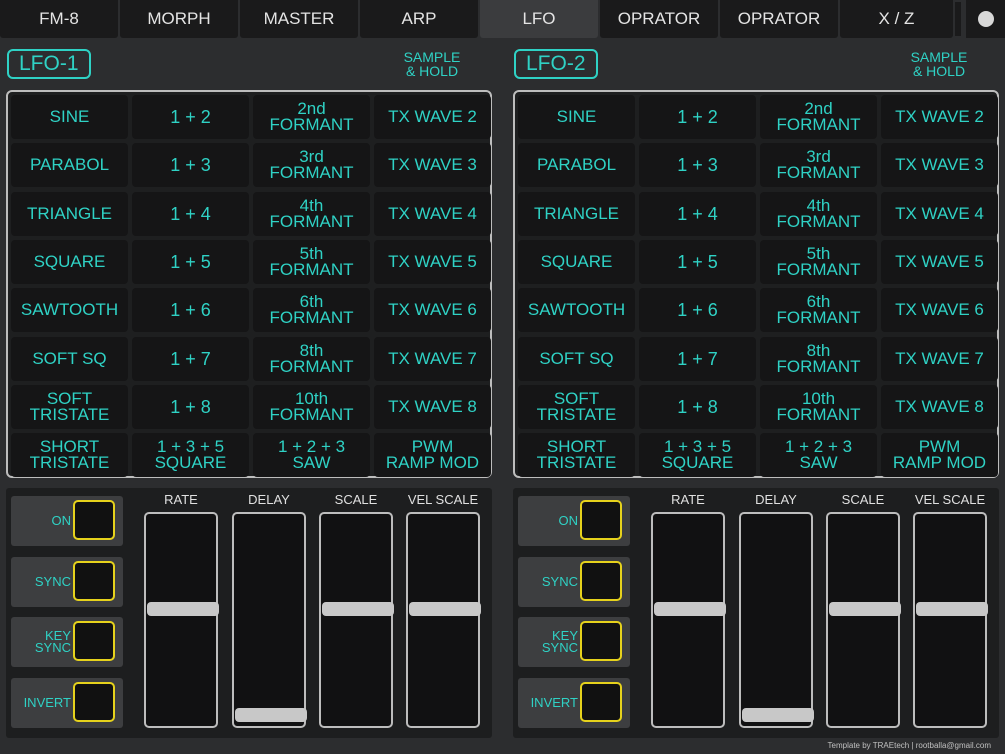 This screenshot has height=754, width=1005. What do you see at coordinates (59, 19) in the screenshot?
I see `tab-fm-8-0: FM-8` at bounding box center [59, 19].